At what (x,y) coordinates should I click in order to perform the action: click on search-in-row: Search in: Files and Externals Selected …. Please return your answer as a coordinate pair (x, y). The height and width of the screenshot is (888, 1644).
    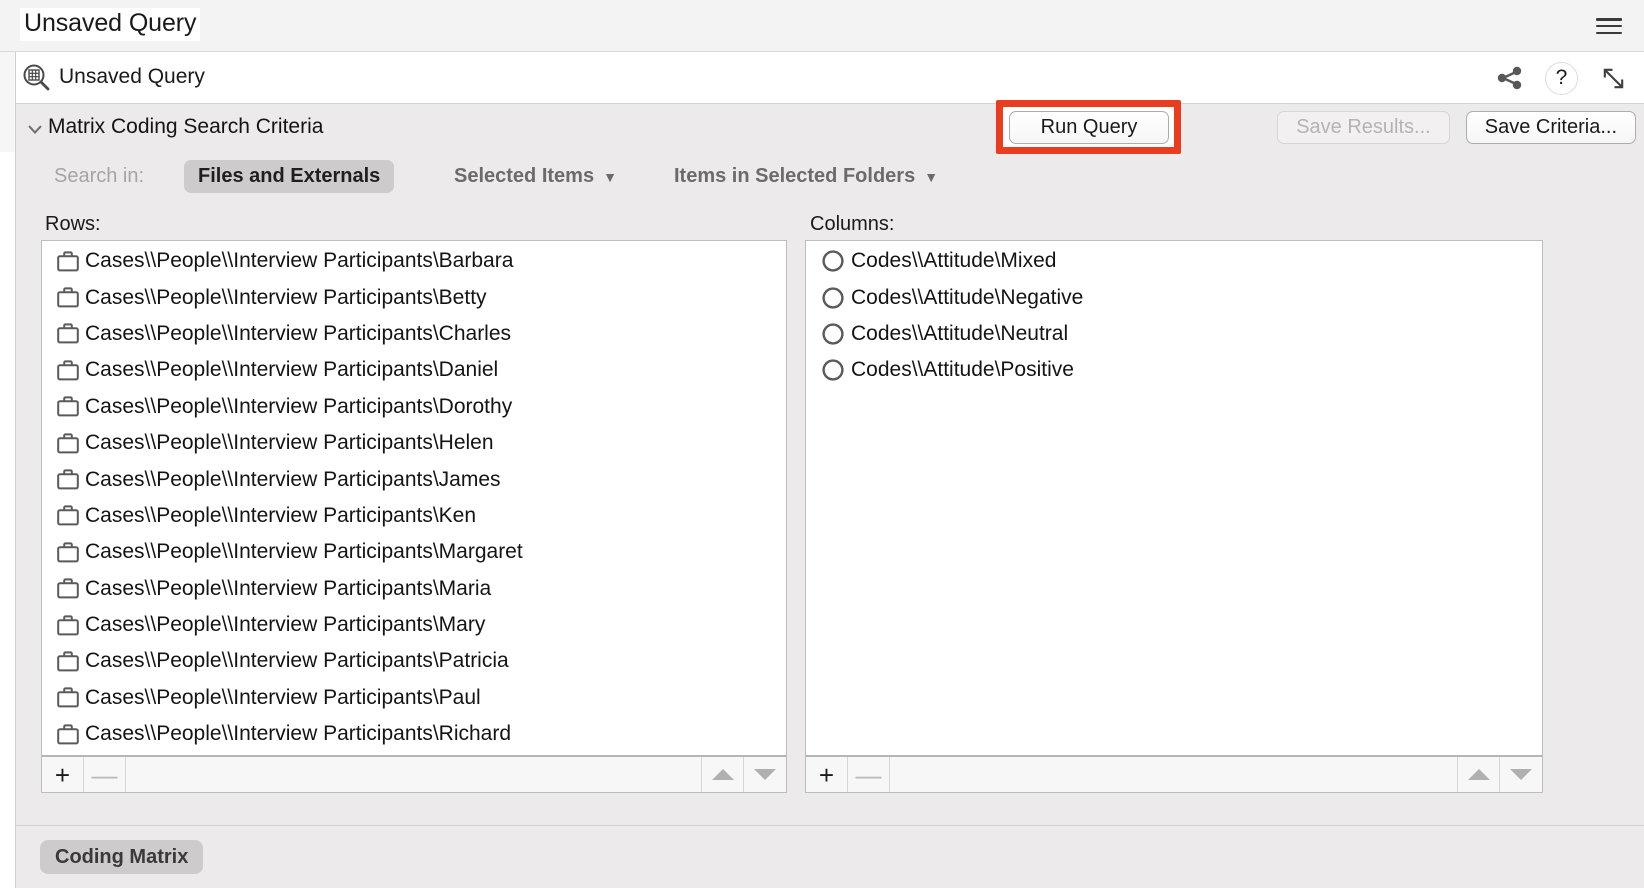
    Looking at the image, I should click on (830, 180).